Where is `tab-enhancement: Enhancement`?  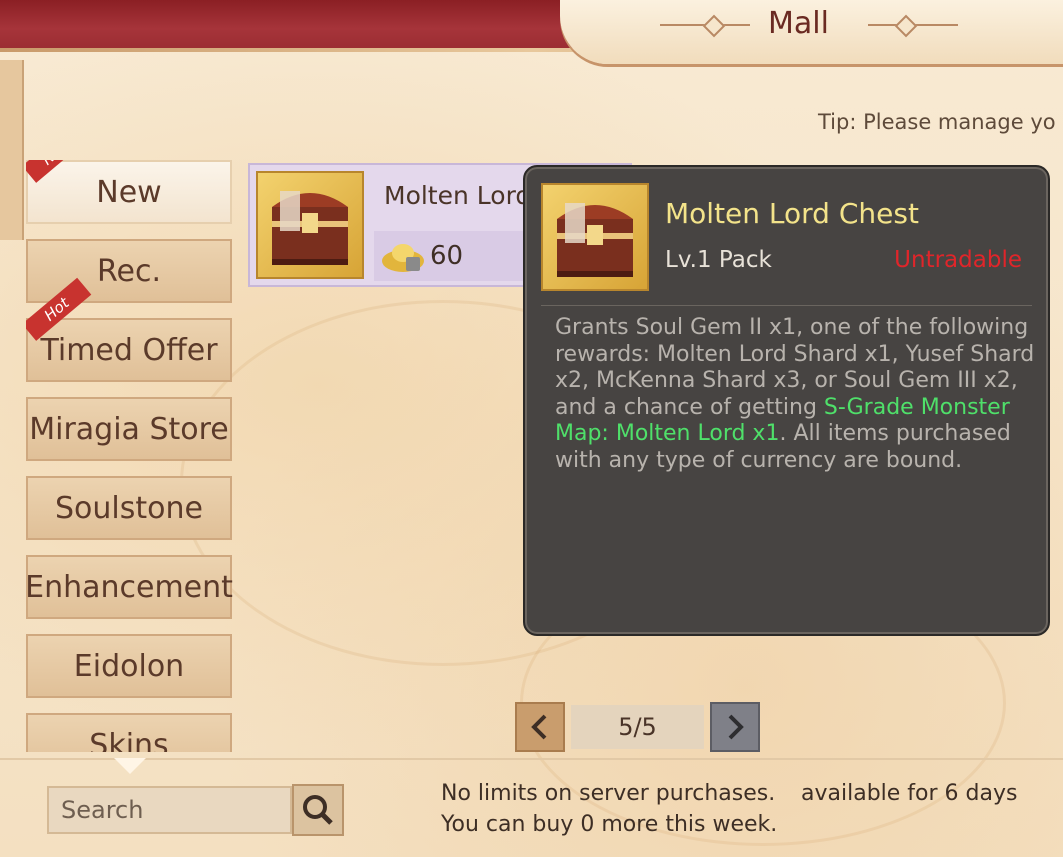 tab-enhancement: Enhancement is located at coordinates (129, 587).